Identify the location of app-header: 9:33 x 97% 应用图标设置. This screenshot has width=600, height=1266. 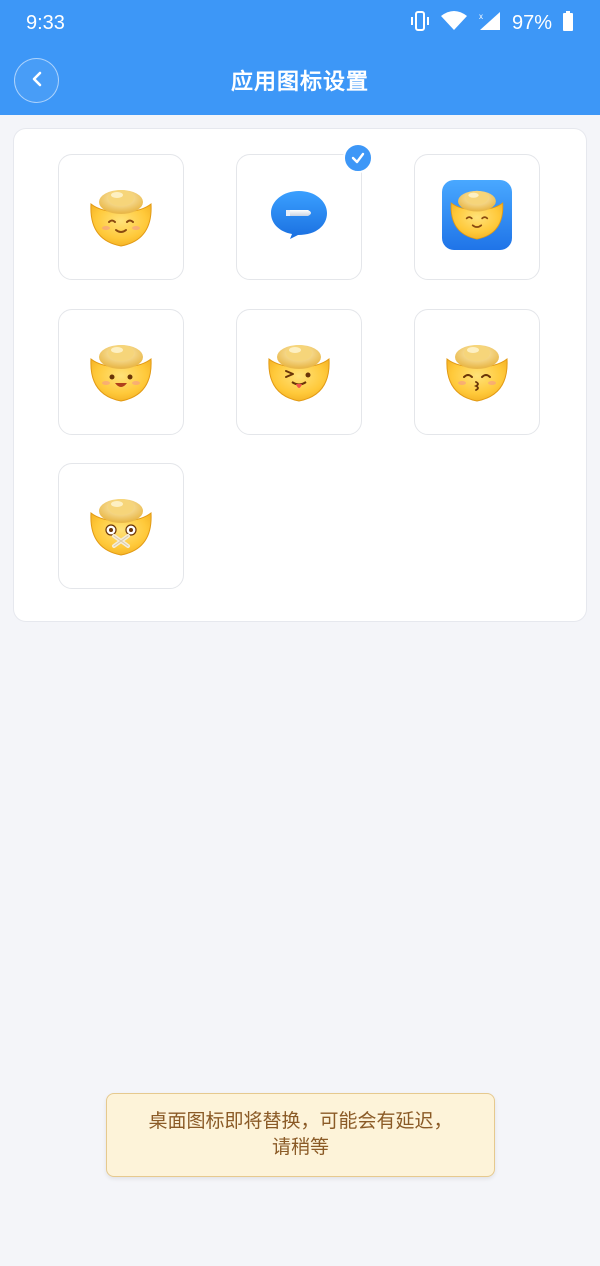
(300, 57).